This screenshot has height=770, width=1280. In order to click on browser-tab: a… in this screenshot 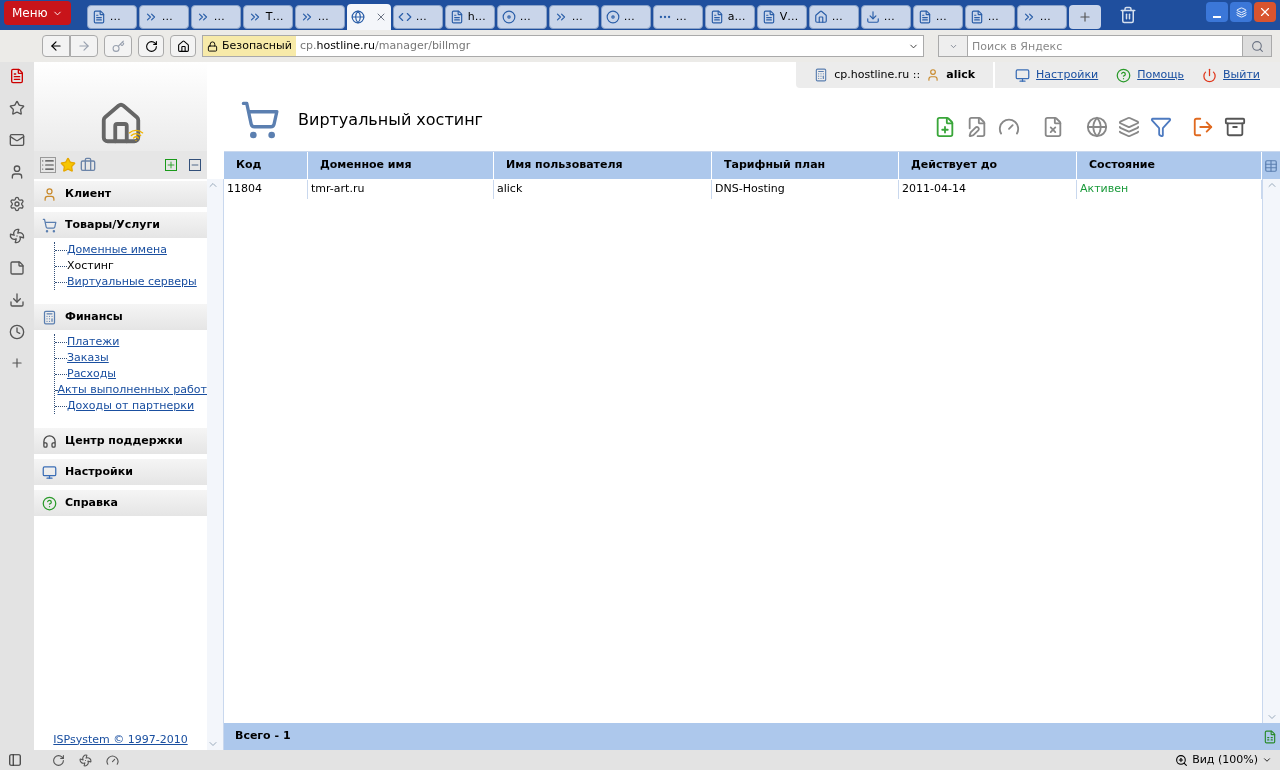, I will do `click(729, 17)`.